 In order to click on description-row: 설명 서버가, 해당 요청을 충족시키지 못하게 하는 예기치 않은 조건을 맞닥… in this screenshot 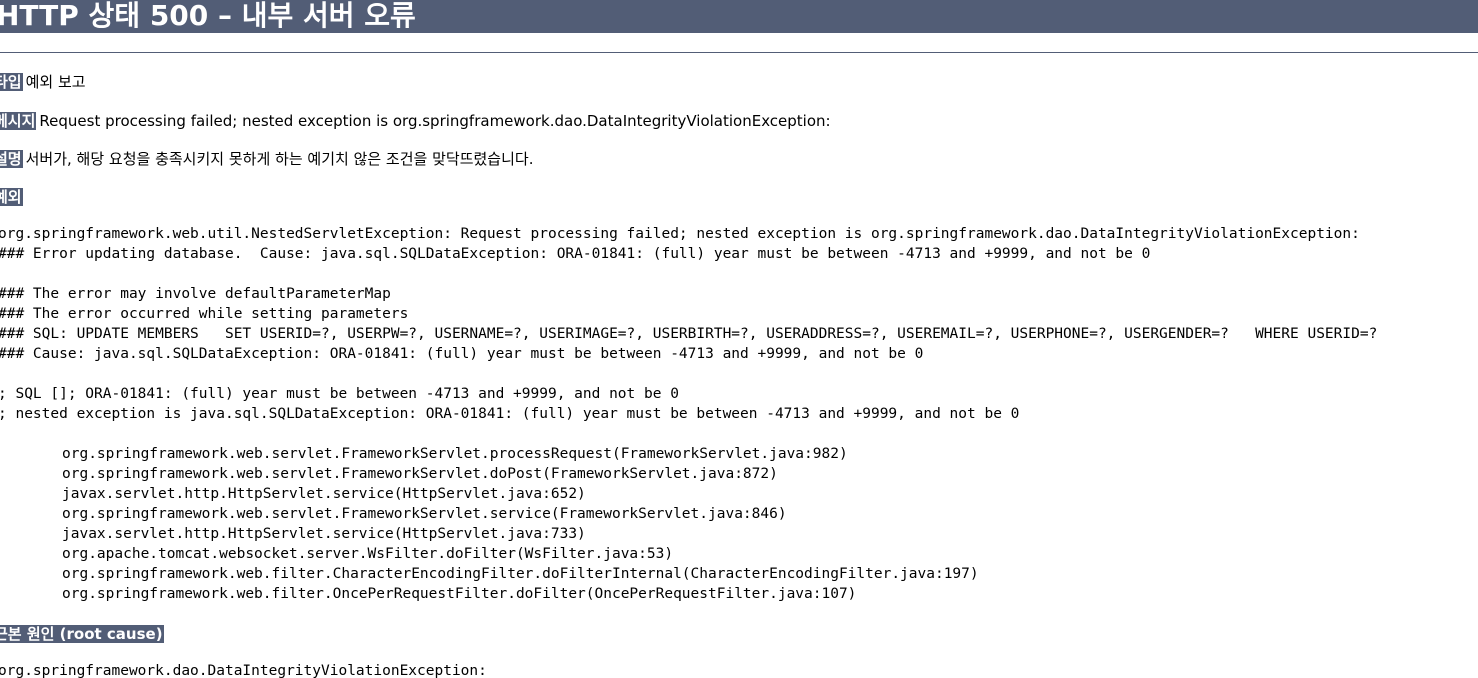, I will do `click(266, 159)`.